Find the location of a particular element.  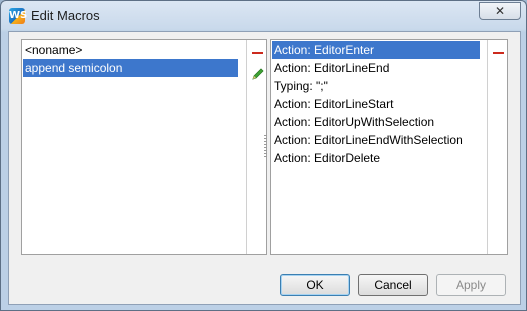

macros-toolbar is located at coordinates (256, 147).